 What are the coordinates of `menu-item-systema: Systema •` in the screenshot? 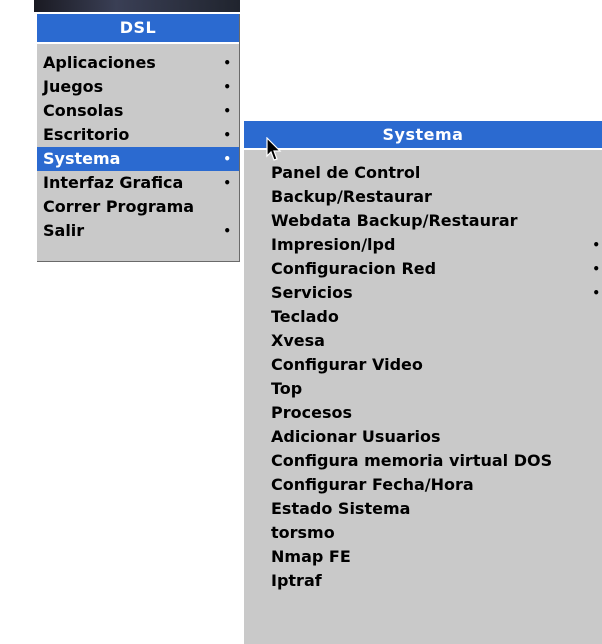 It's located at (138, 159).